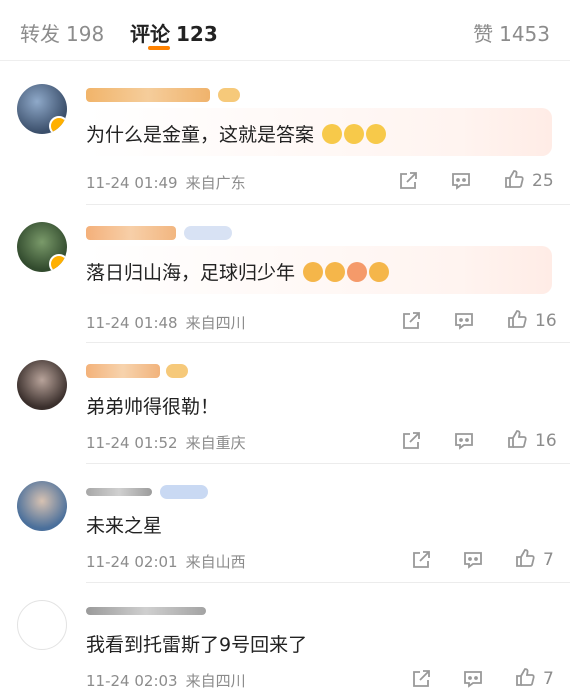  Describe the element at coordinates (285, 30) in the screenshot. I see `comment-tabs: 转发 198 评论 123 赞 1453` at that location.